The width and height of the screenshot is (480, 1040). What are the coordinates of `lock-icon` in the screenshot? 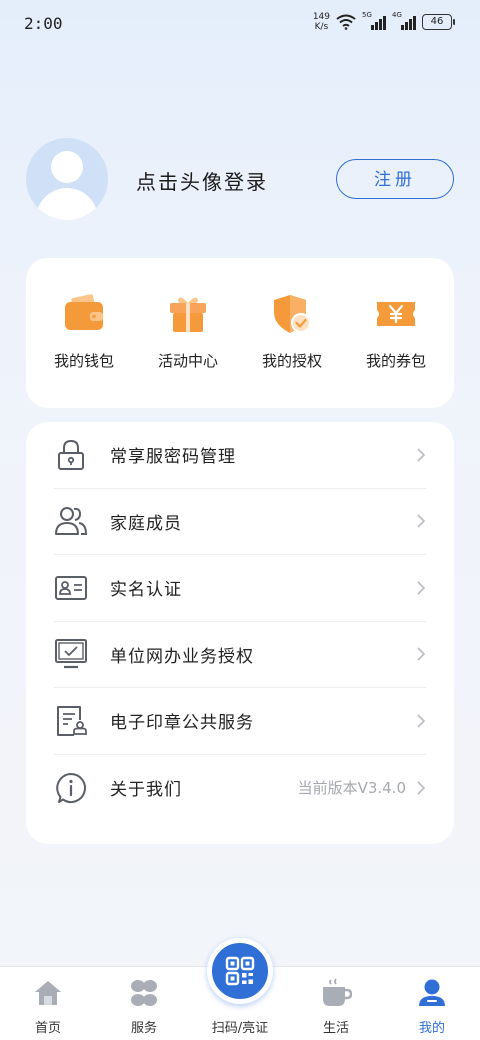 It's located at (71, 454).